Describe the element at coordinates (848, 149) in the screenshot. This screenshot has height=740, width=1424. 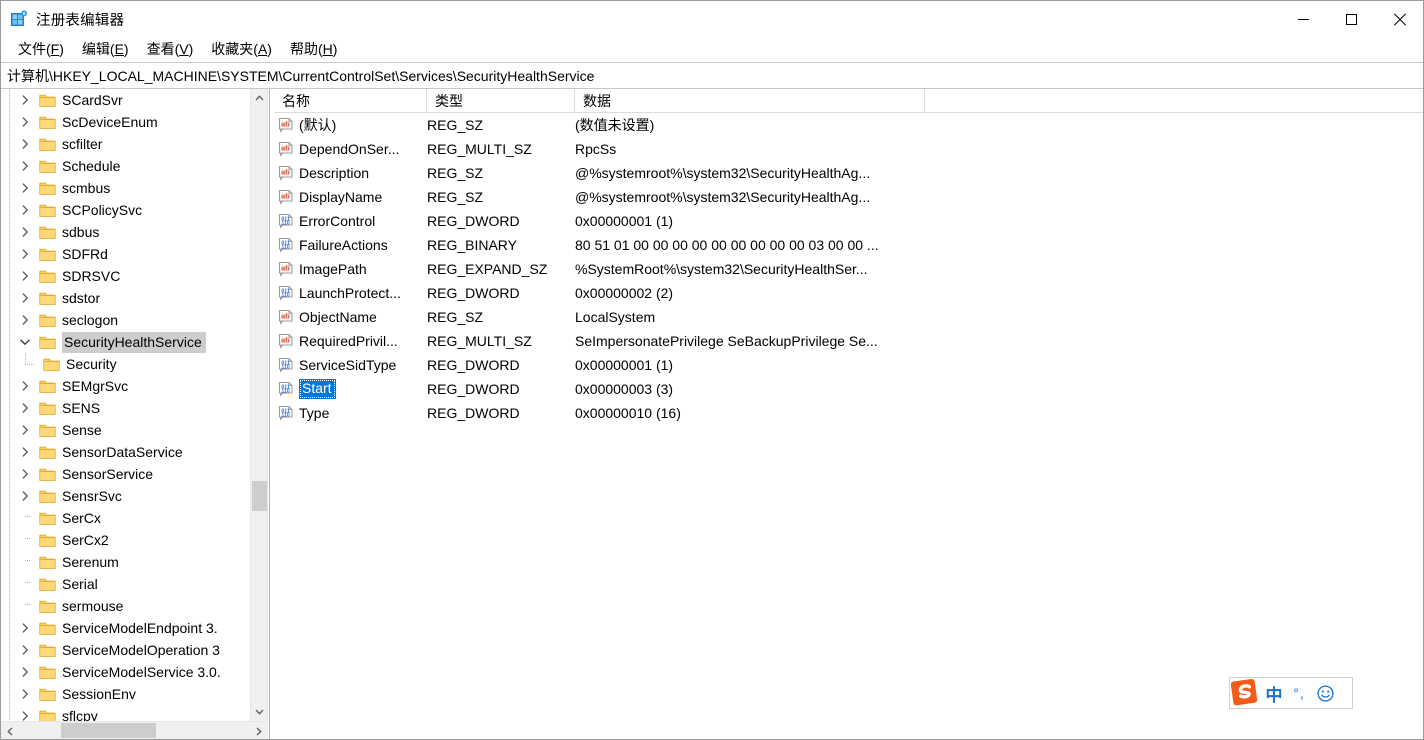
I see `table-row: ab DependOnSer... REG_MULTI_SZ RpcSs` at that location.